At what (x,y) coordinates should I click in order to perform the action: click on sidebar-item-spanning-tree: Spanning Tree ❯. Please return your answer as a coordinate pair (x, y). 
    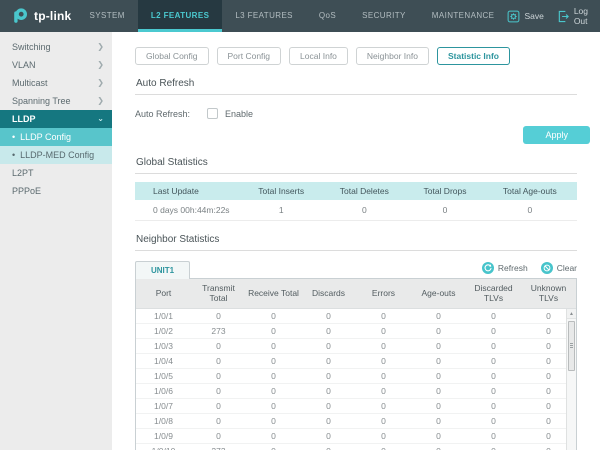
    Looking at the image, I should click on (56, 101).